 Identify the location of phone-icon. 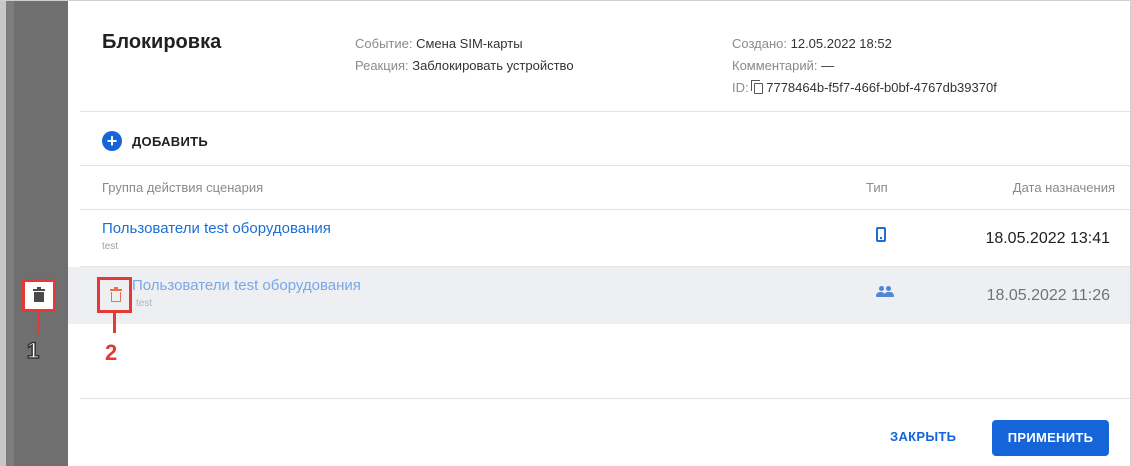
(881, 234).